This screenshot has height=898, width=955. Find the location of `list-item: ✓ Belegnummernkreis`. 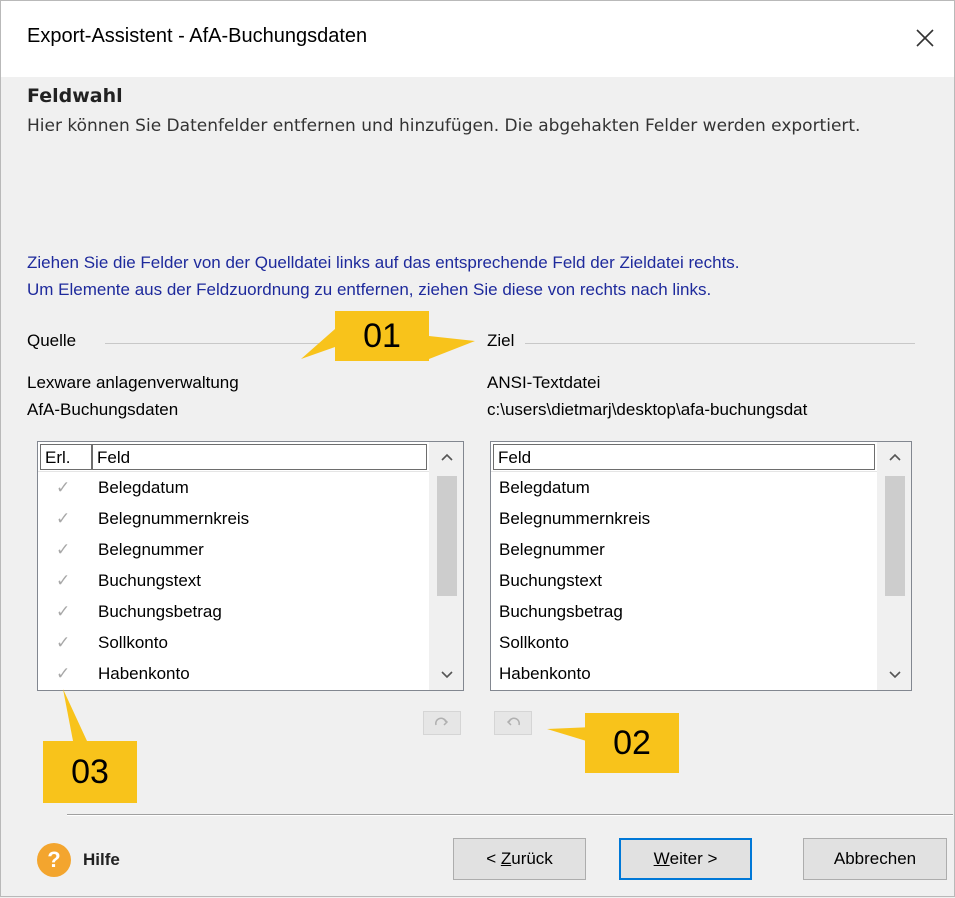

list-item: ✓ Belegnummernkreis is located at coordinates (233, 518).